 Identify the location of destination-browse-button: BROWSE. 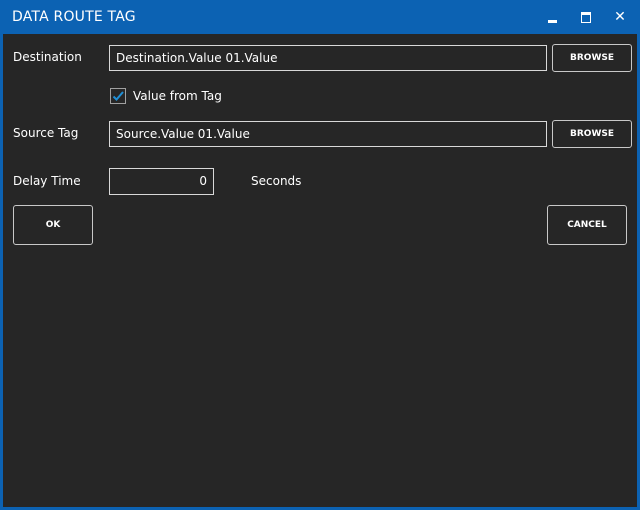
(592, 58).